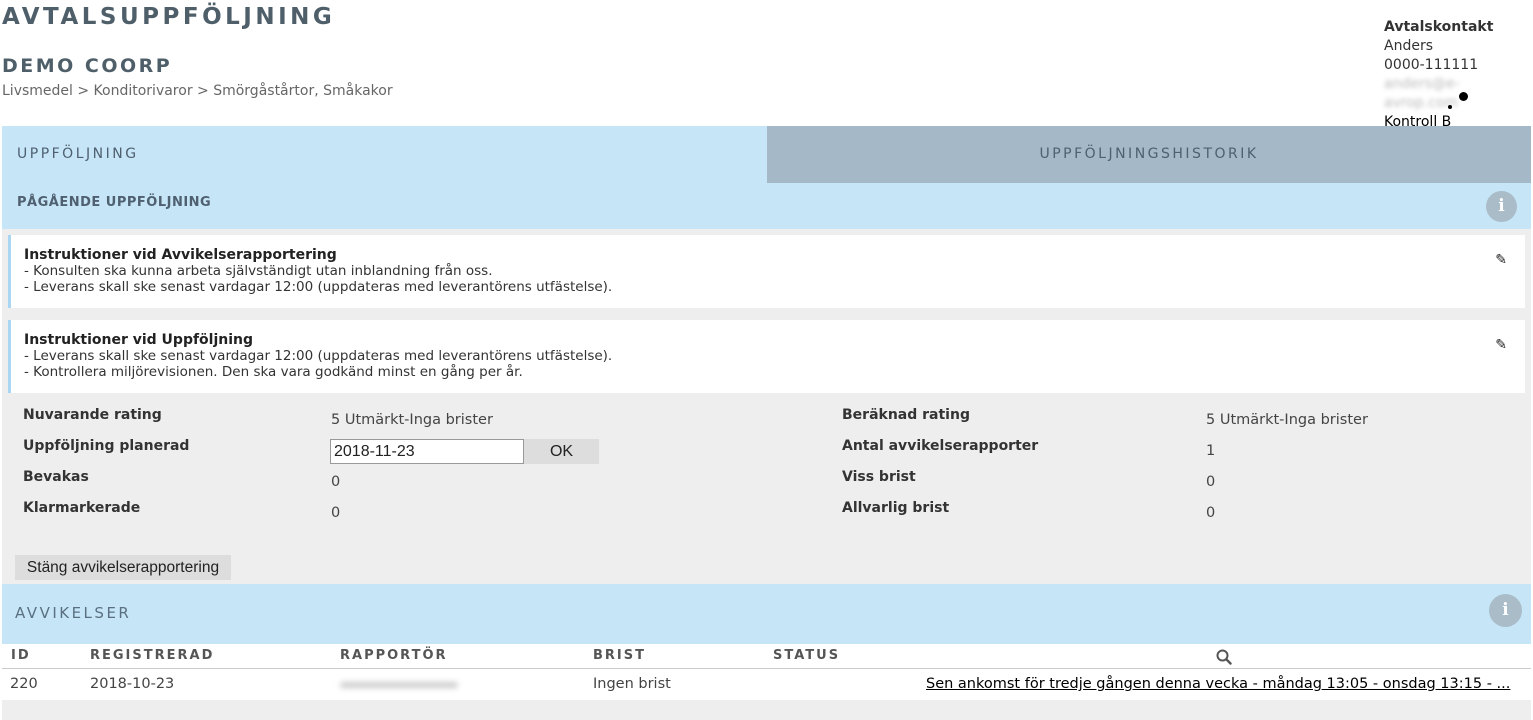 This screenshot has width=1533, height=720. I want to click on company-name: DEMO COORP, so click(87, 66).